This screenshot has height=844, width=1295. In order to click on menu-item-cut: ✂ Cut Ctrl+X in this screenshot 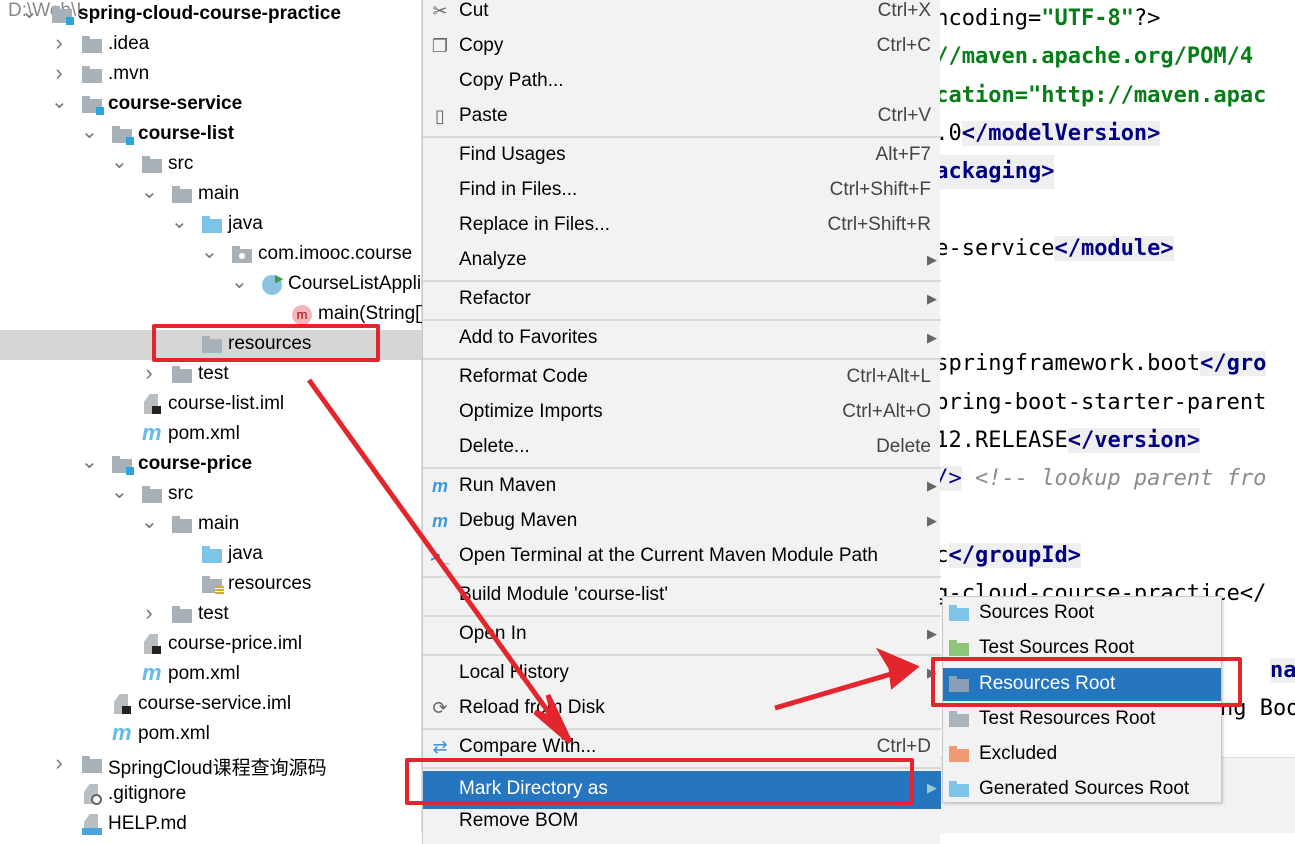, I will do `click(682, 14)`.